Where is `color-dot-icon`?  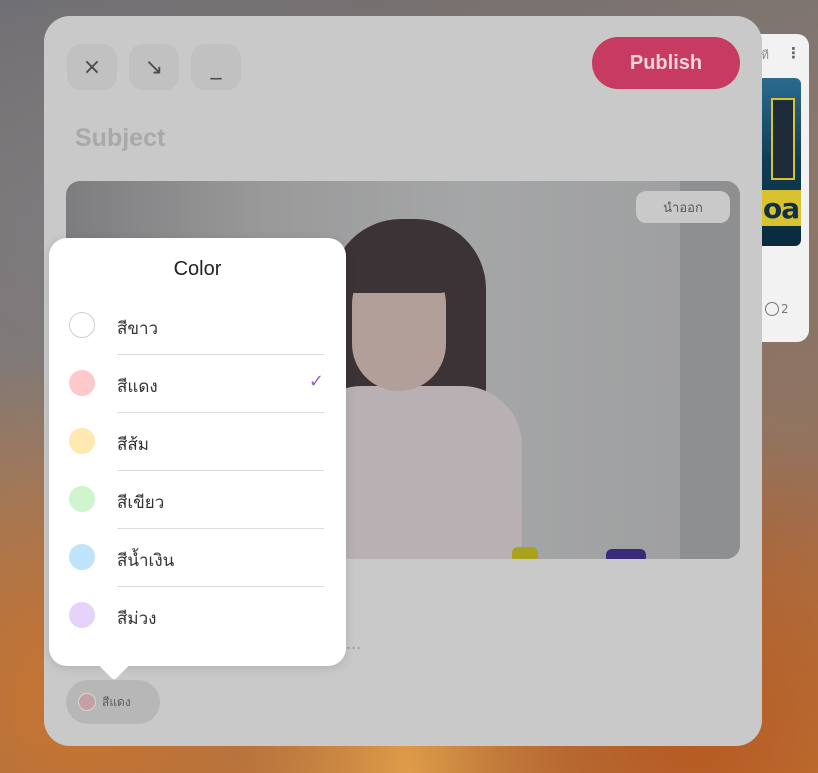 color-dot-icon is located at coordinates (87, 702).